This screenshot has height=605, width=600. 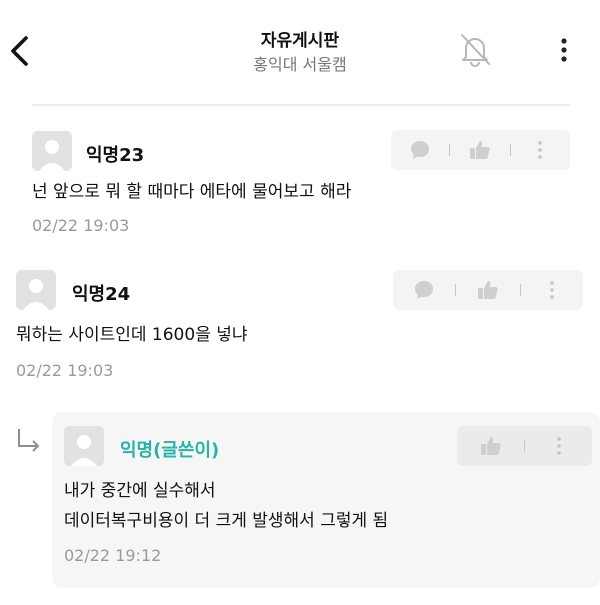 What do you see at coordinates (301, 105) in the screenshot?
I see `header-divider` at bounding box center [301, 105].